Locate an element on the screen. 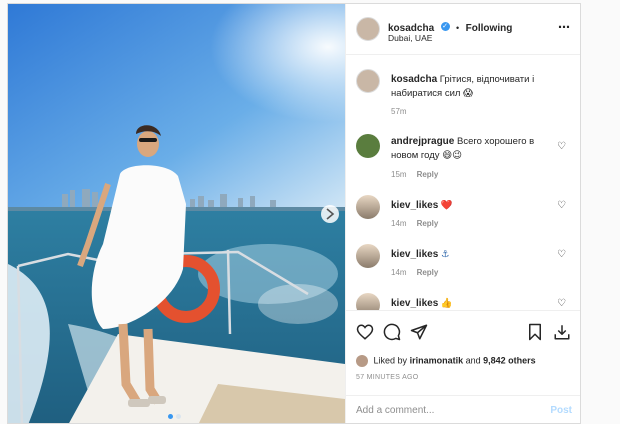  comment-time: 15m is located at coordinates (399, 174).